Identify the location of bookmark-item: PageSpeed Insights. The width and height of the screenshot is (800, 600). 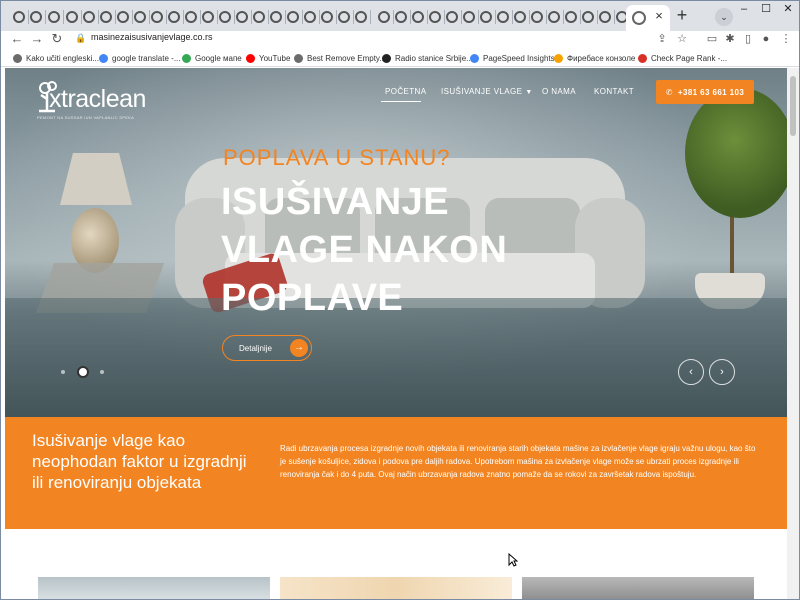
(512, 58).